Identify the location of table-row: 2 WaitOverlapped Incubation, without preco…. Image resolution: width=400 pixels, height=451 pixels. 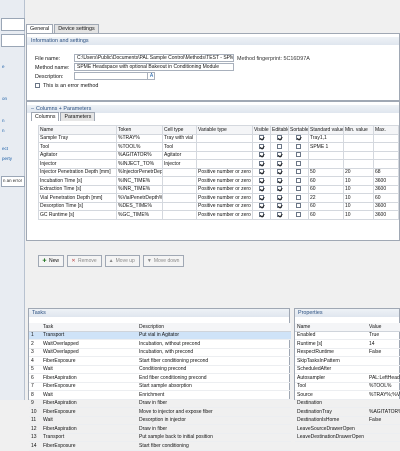
(160, 344).